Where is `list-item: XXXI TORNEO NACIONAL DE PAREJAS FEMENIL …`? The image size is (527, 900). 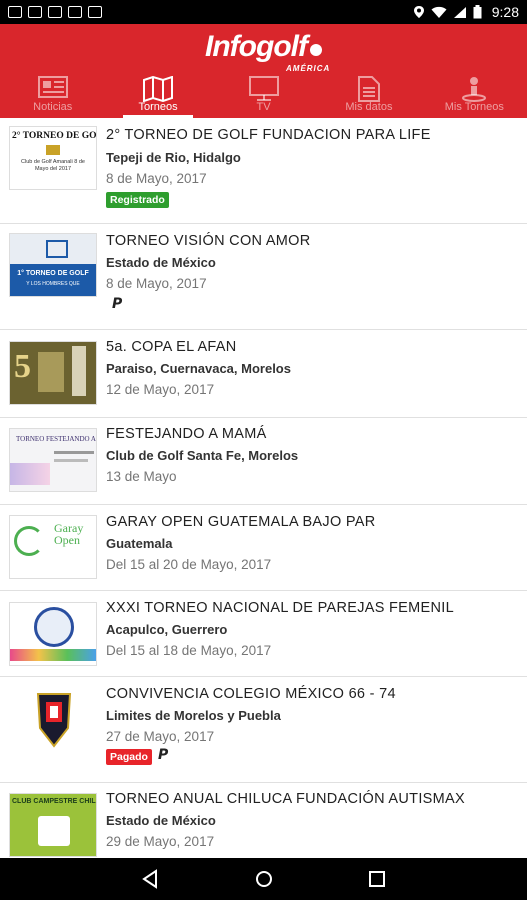 list-item: XXXI TORNEO NACIONAL DE PAREJAS FEMENIL … is located at coordinates (263, 634).